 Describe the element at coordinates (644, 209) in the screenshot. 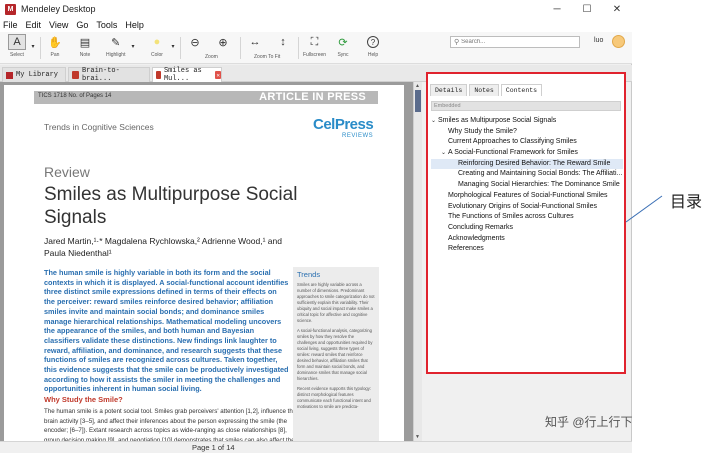

I see `annotation-arrow` at that location.